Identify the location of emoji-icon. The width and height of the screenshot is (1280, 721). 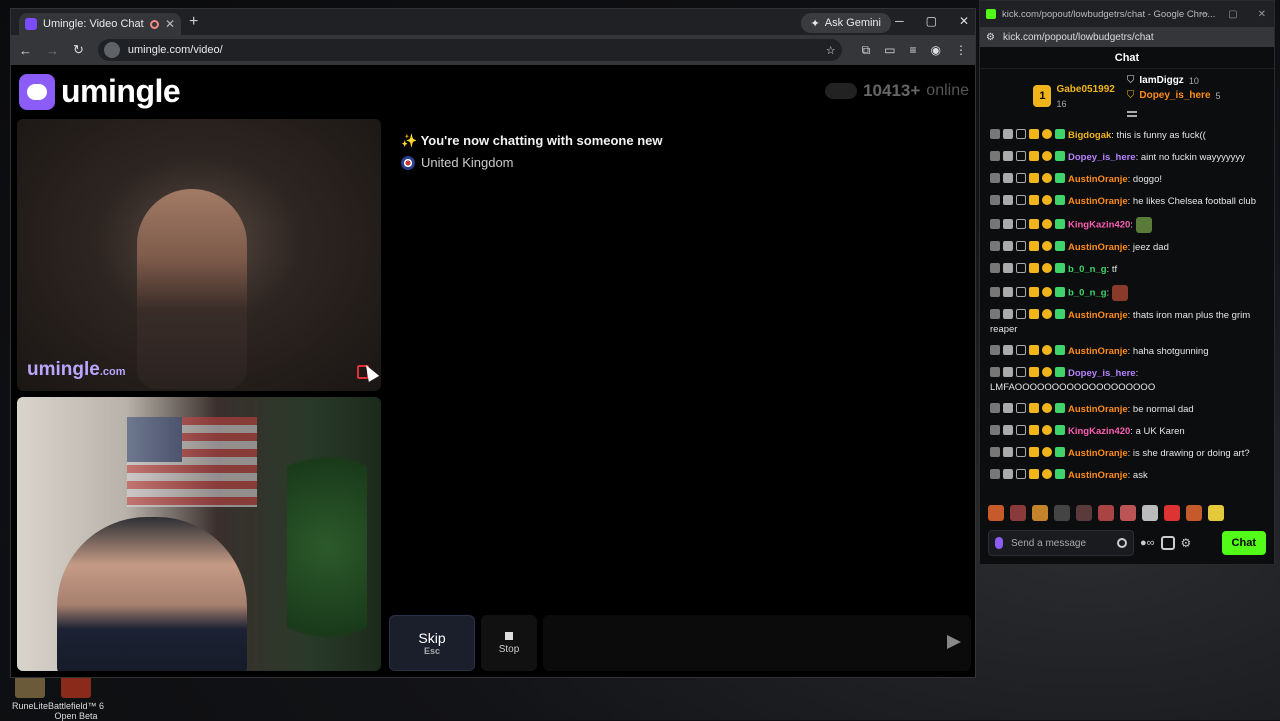
(1122, 543).